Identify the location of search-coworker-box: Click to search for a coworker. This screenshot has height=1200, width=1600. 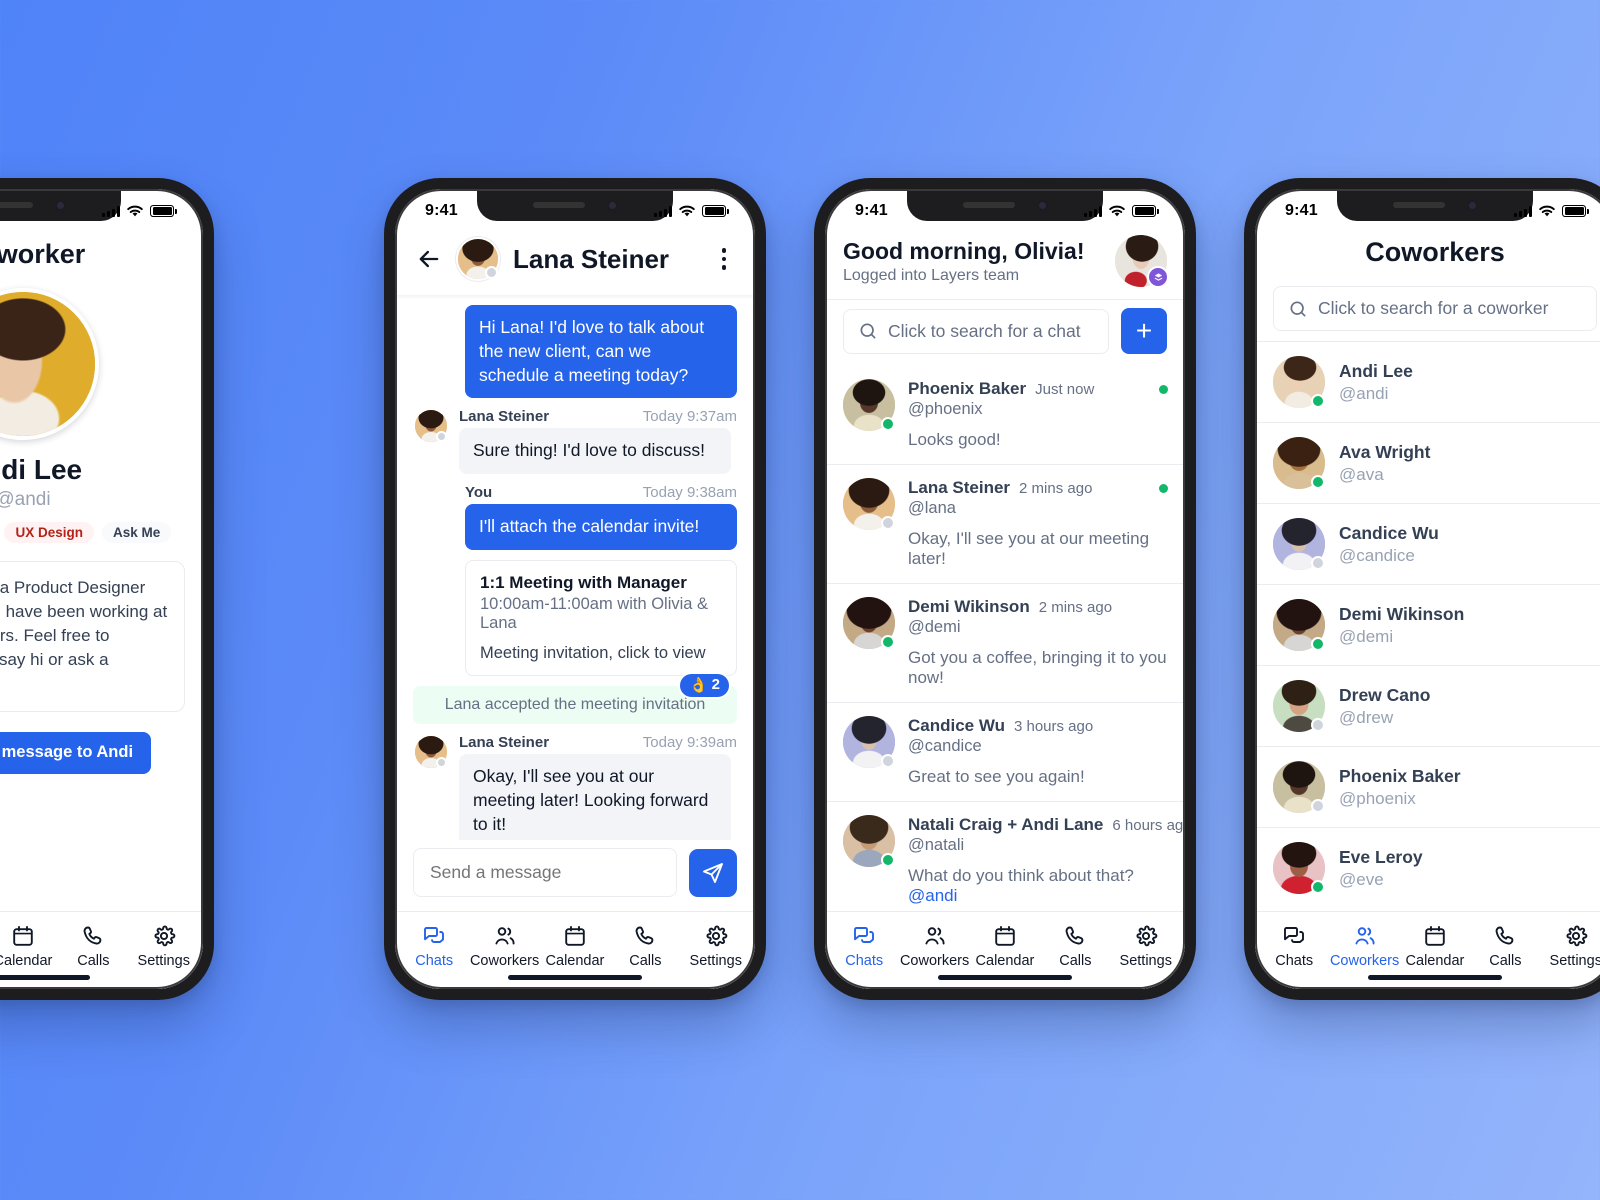
(1435, 308).